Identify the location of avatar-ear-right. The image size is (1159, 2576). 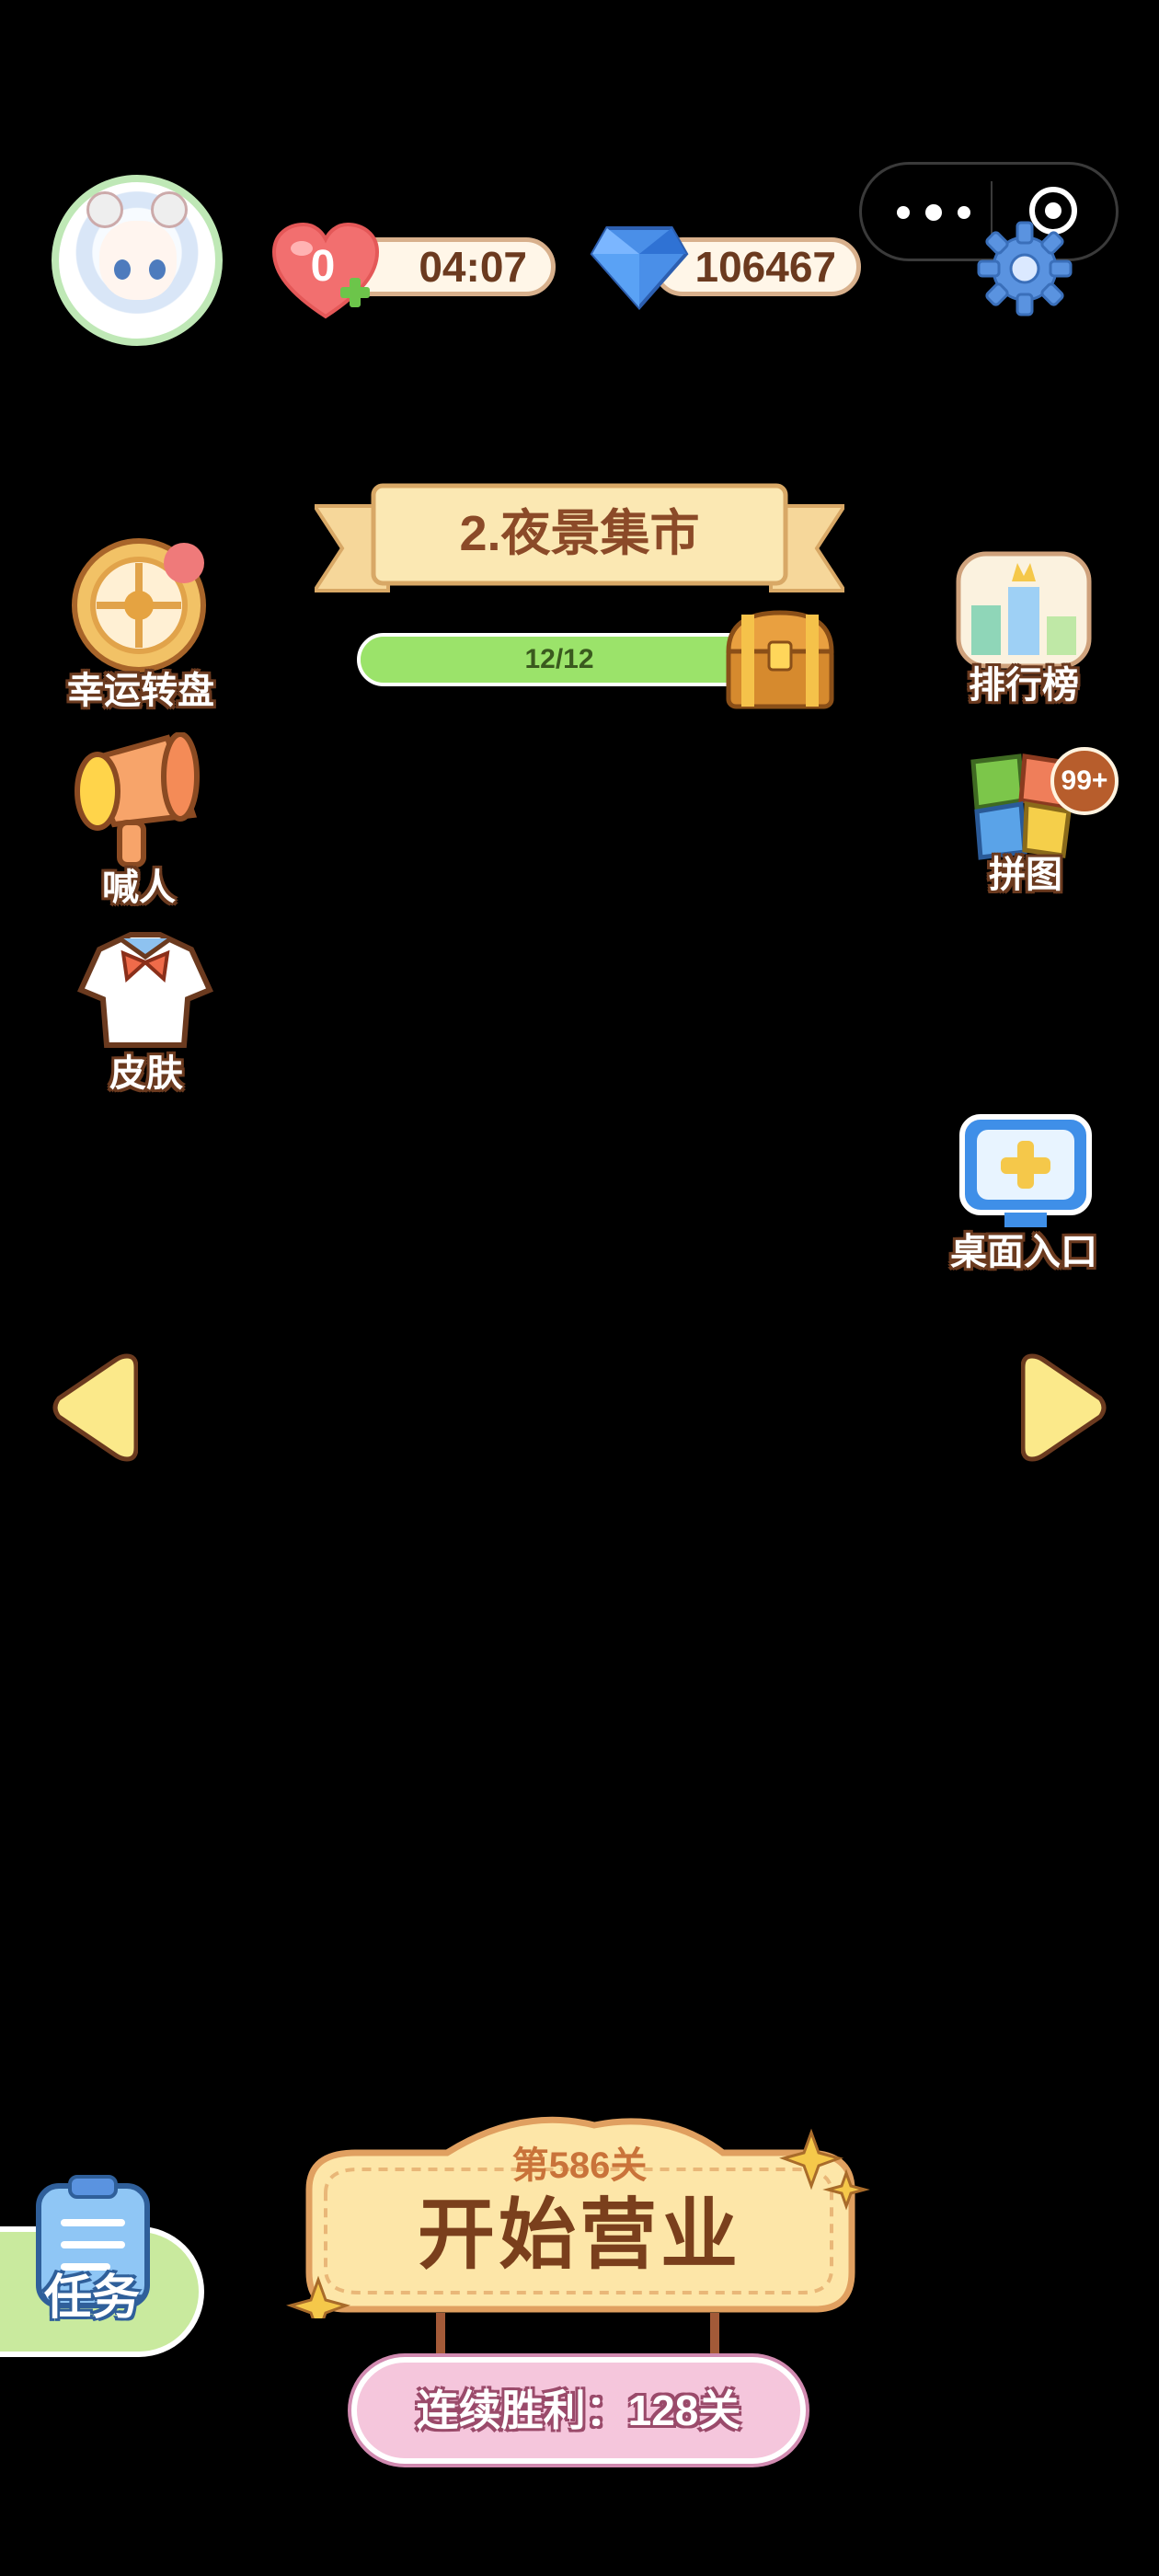
(169, 209).